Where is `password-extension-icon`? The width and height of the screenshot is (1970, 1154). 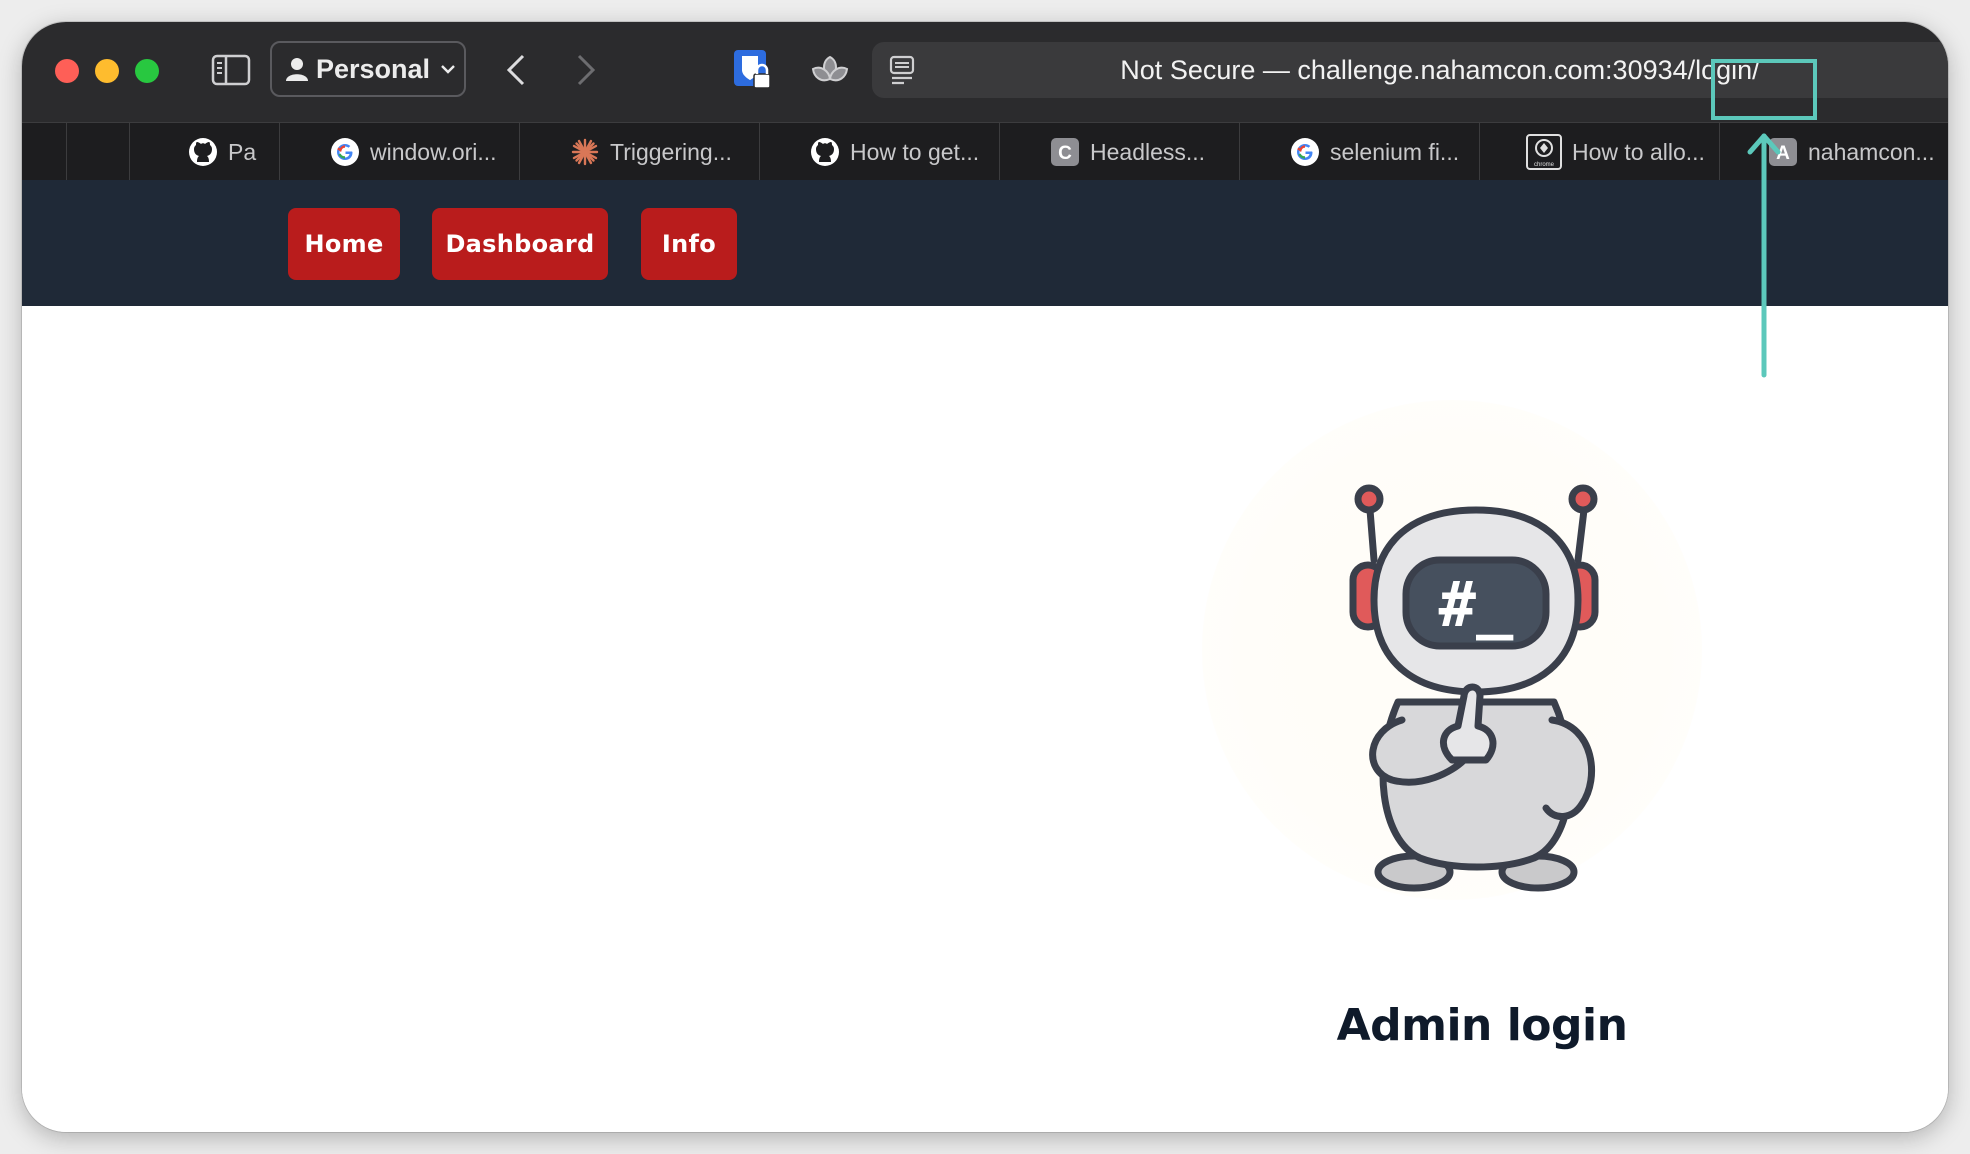 password-extension-icon is located at coordinates (752, 70).